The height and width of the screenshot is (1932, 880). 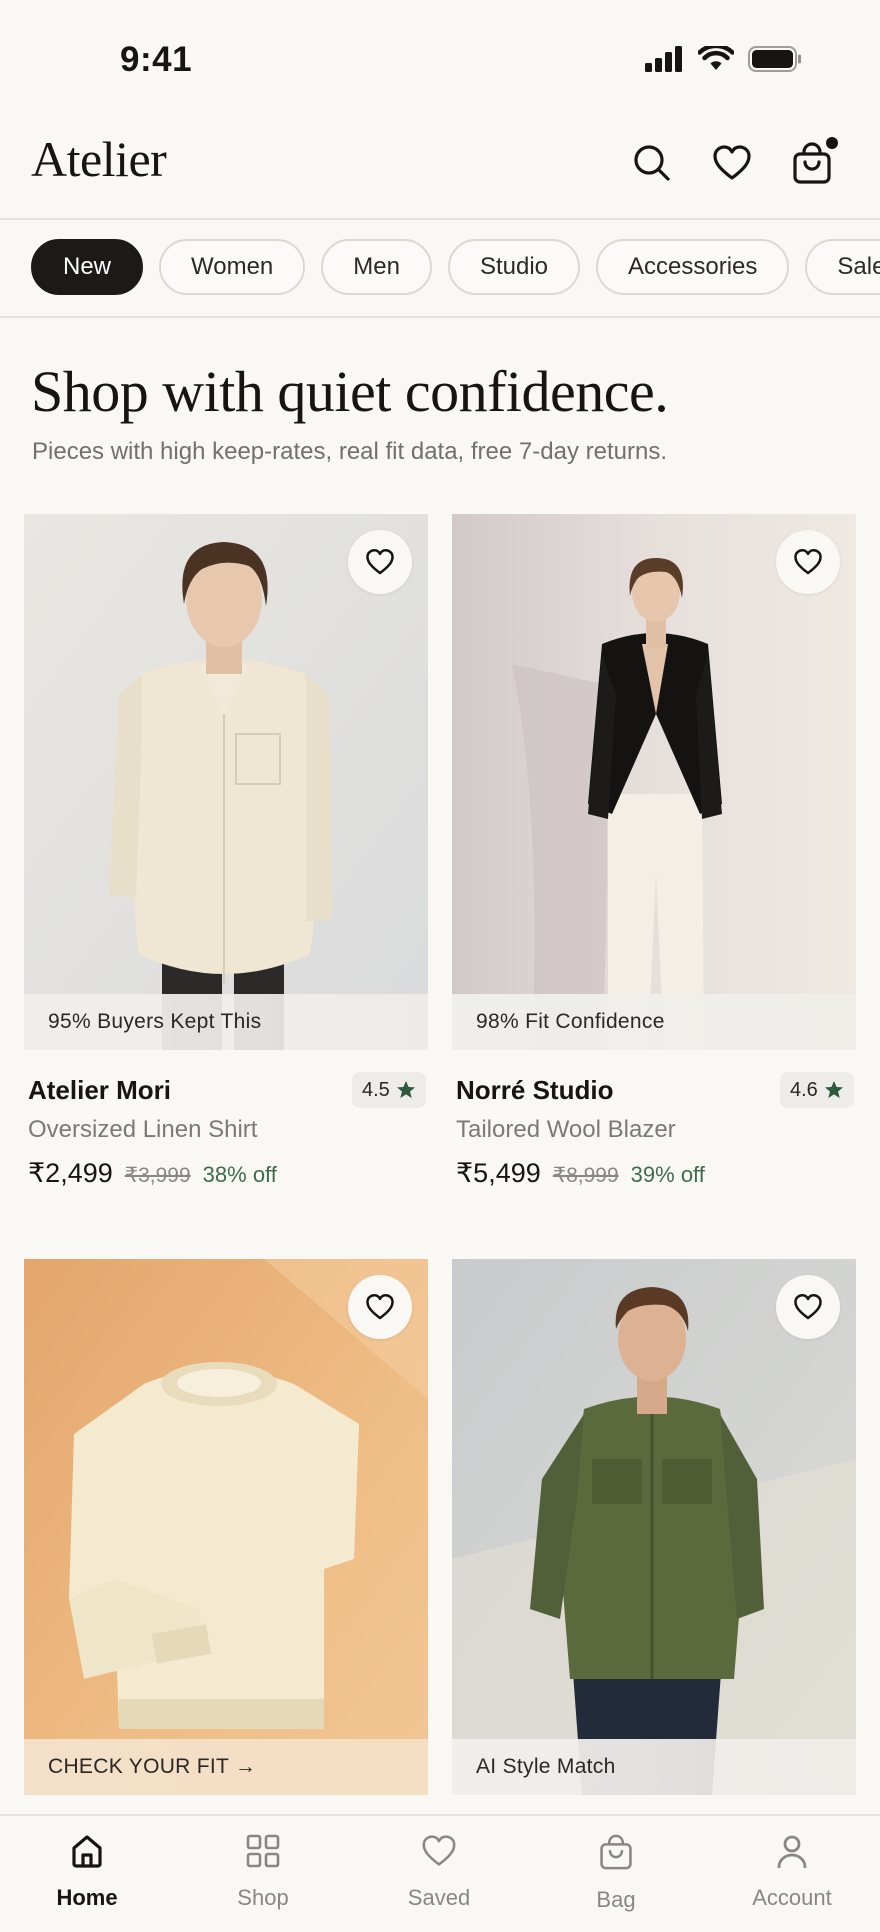 I want to click on knit-sweater-photo, so click(x=226, y=1527).